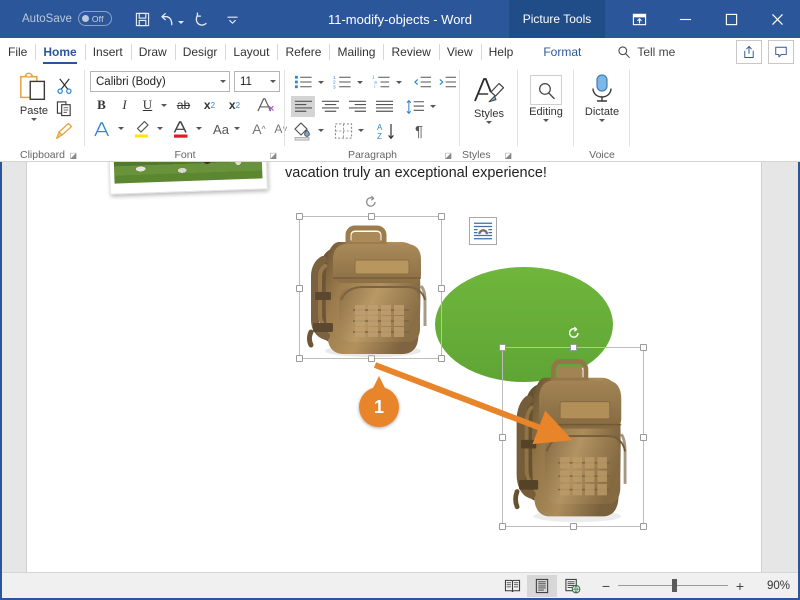  I want to click on customize-quick-access-toolbar-button, so click(232, 19).